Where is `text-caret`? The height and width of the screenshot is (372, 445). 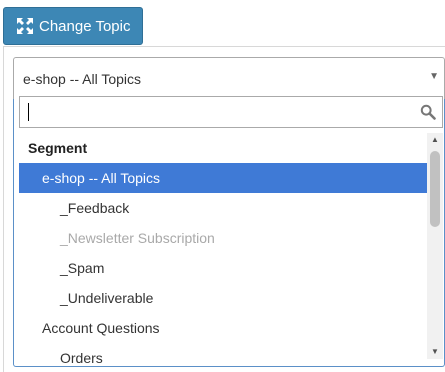 text-caret is located at coordinates (28, 112).